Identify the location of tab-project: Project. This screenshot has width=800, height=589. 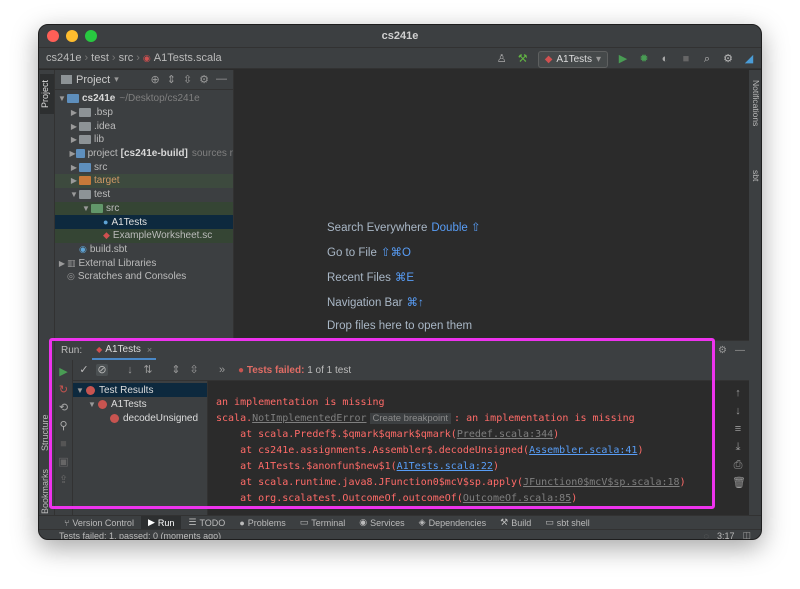
(47, 94).